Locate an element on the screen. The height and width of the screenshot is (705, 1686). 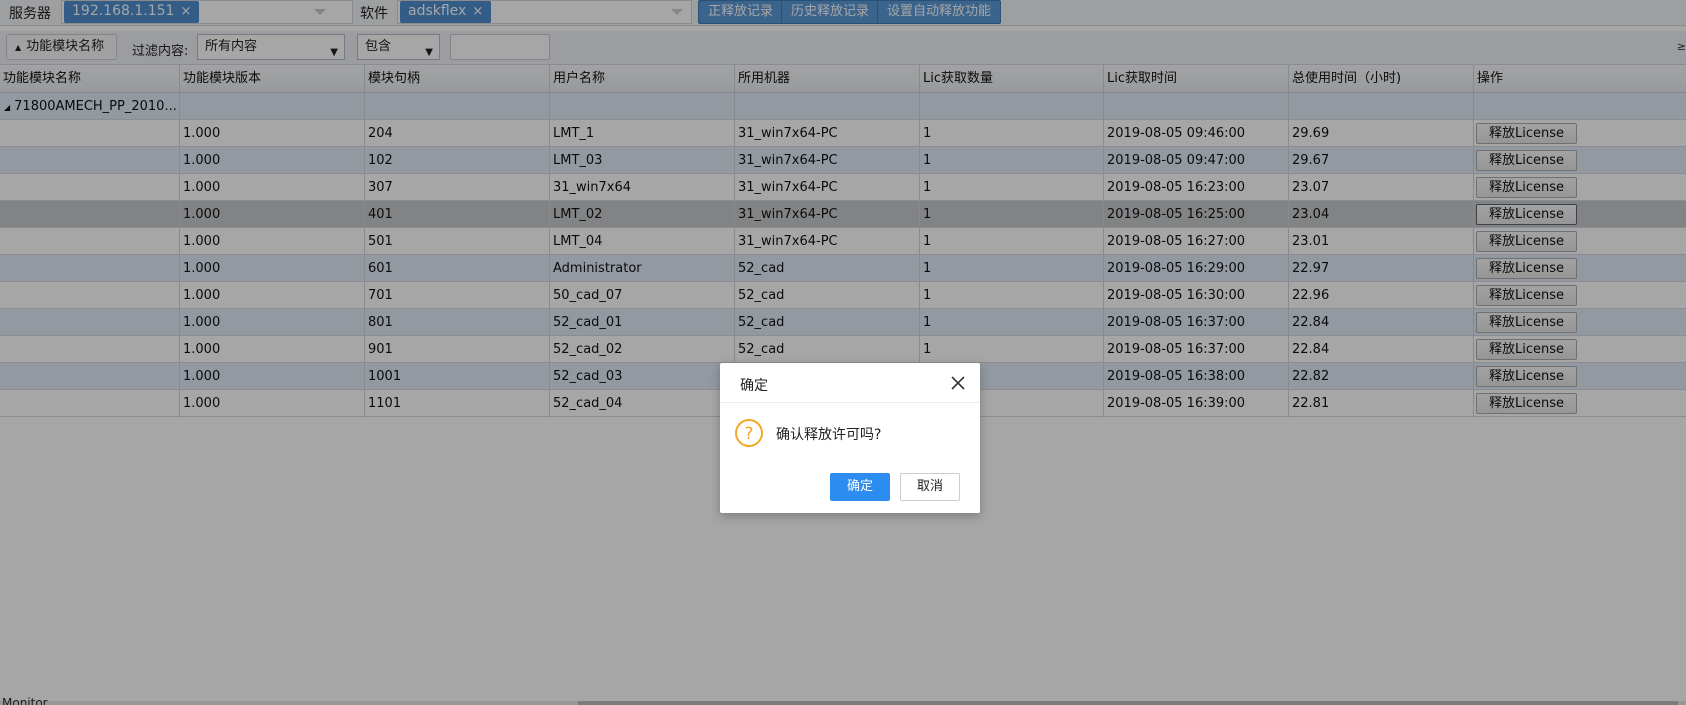
dialog-header: 确定 is located at coordinates (850, 383).